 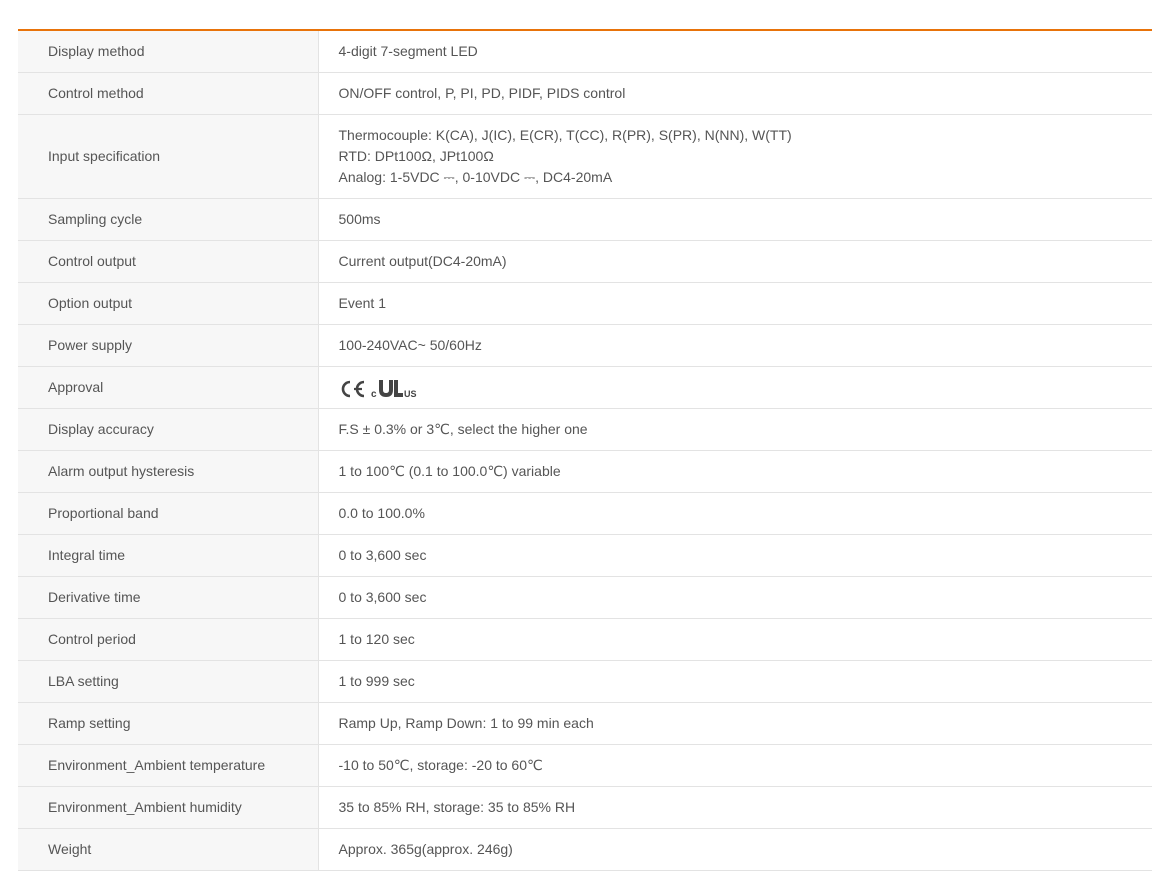 What do you see at coordinates (168, 471) in the screenshot?
I see `row-label: Alarm output hysteresis` at bounding box center [168, 471].